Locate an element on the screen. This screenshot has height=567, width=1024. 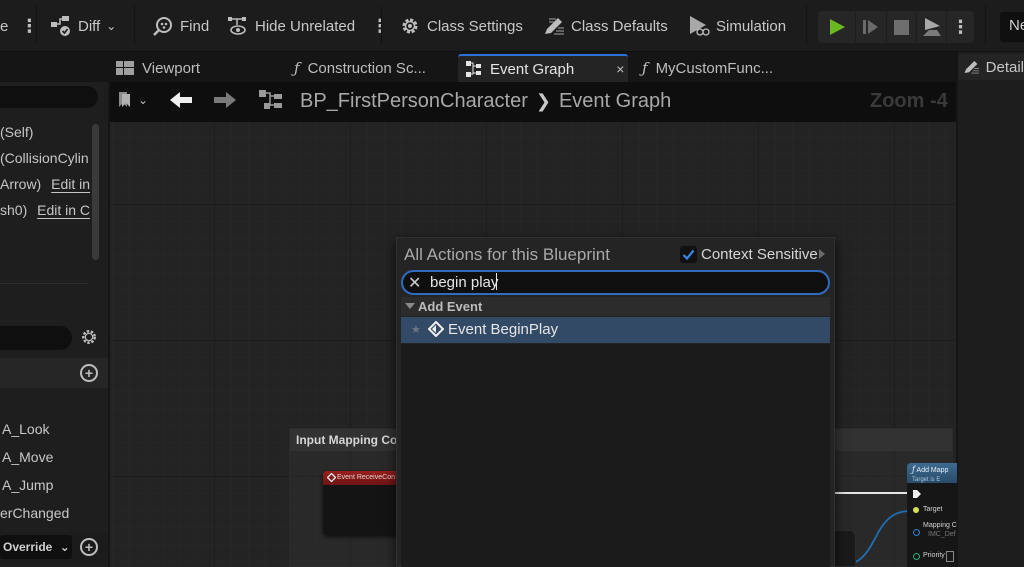
favorite-star-icon: ★ is located at coordinates (416, 329).